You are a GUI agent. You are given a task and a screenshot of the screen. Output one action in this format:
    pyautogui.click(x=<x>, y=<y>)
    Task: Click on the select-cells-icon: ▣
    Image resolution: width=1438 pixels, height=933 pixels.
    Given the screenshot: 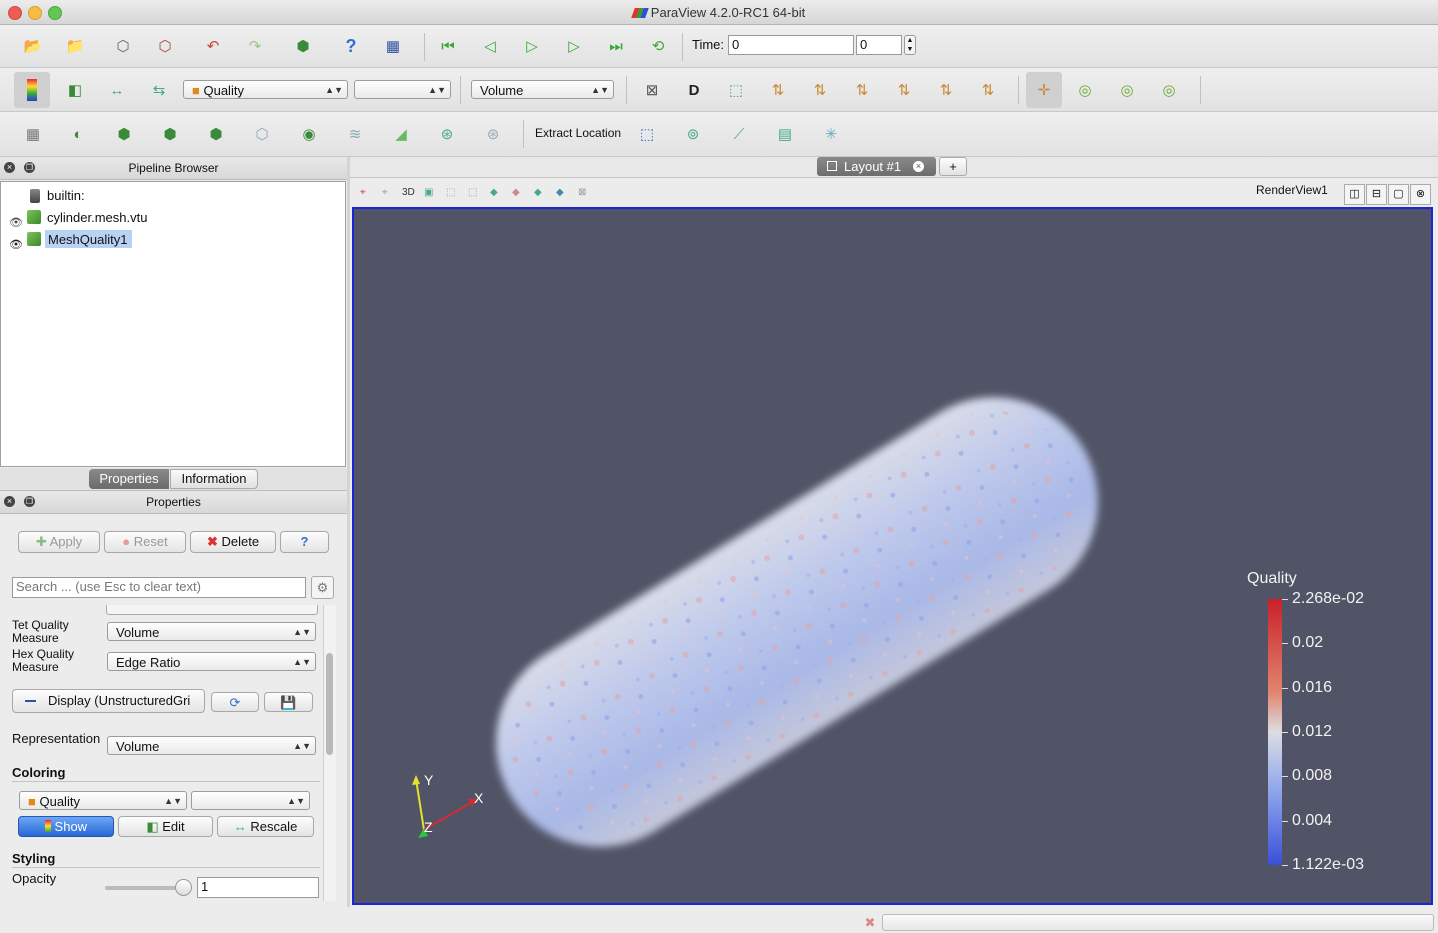 What is the action you would take?
    pyautogui.click(x=428, y=192)
    